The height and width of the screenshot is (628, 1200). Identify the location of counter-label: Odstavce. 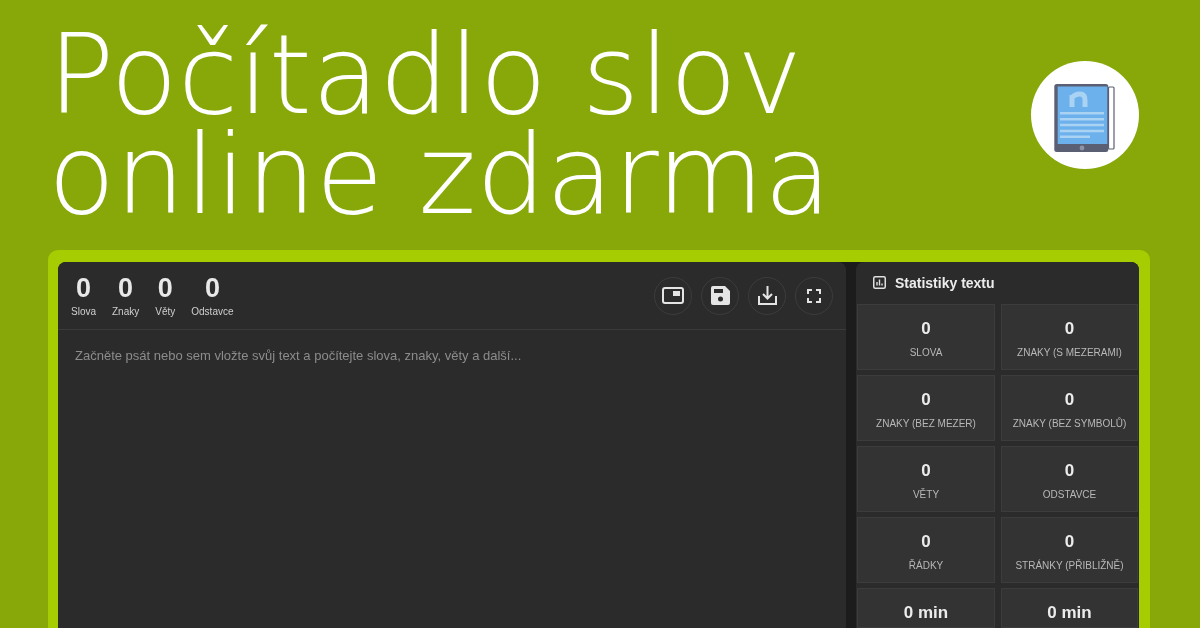
(212, 311).